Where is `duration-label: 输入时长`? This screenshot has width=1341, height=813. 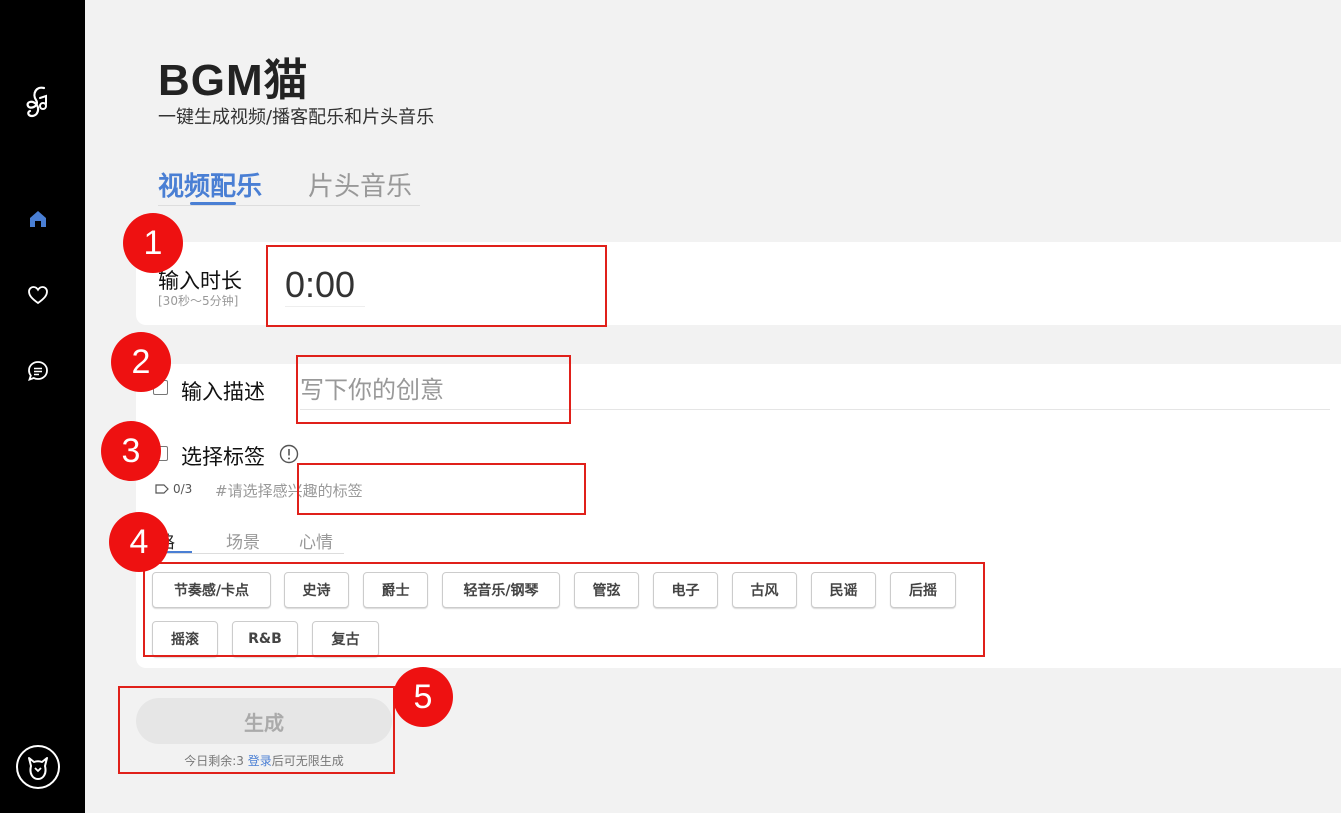 duration-label: 输入时长 is located at coordinates (200, 281).